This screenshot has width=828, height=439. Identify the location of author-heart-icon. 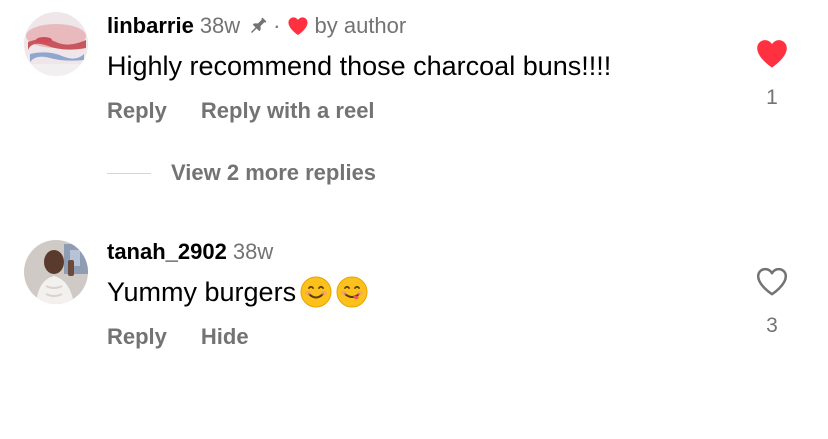
(298, 26).